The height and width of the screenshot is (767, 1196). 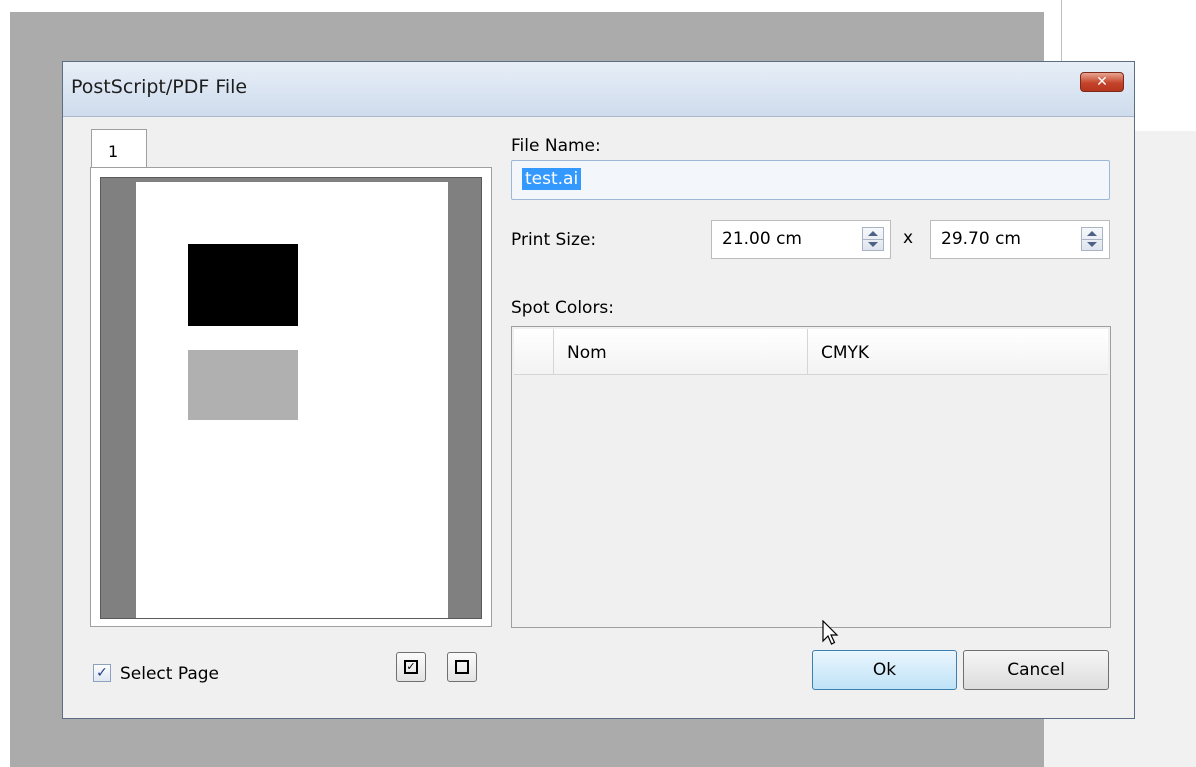 I want to click on deselect-all-pages-button, so click(x=462, y=667).